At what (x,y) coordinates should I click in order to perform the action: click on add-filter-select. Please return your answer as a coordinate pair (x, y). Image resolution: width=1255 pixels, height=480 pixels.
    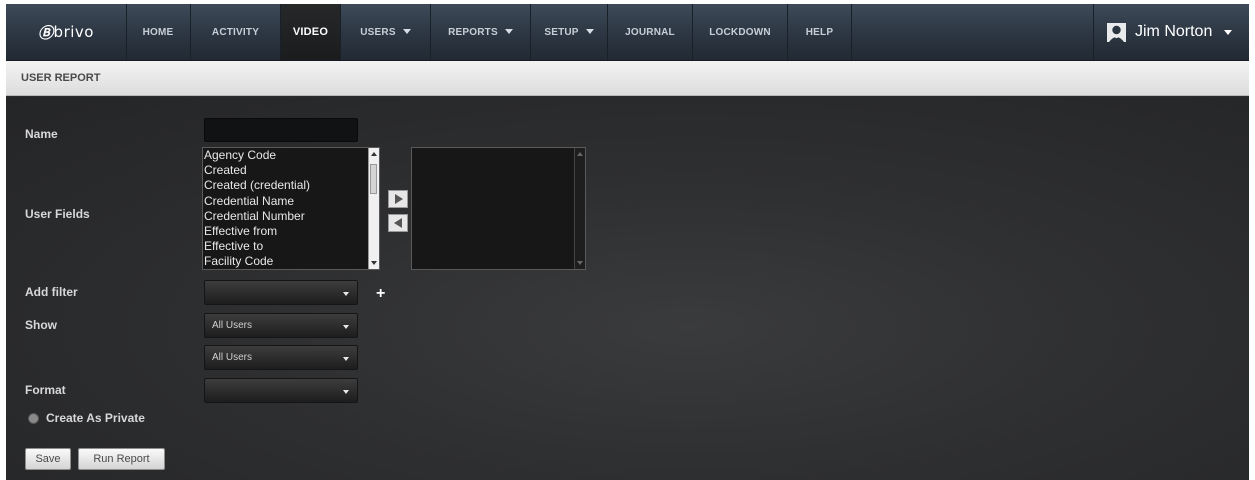
    Looking at the image, I should click on (281, 292).